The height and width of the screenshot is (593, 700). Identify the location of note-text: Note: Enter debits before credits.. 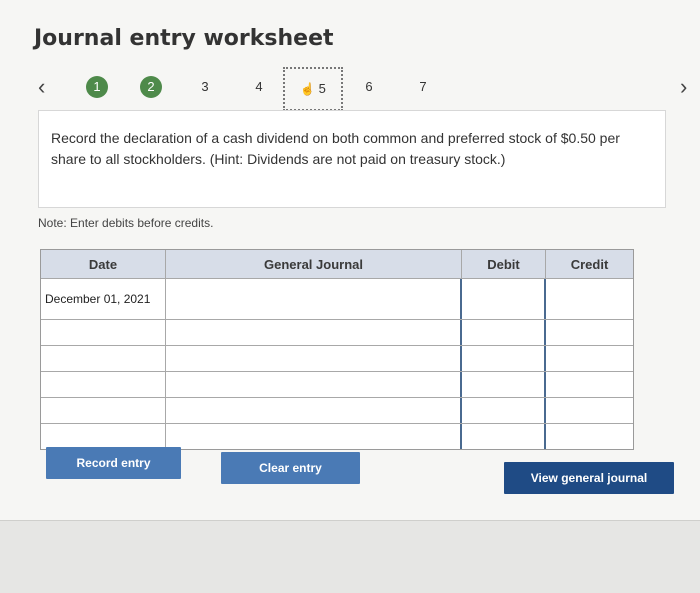
(126, 223).